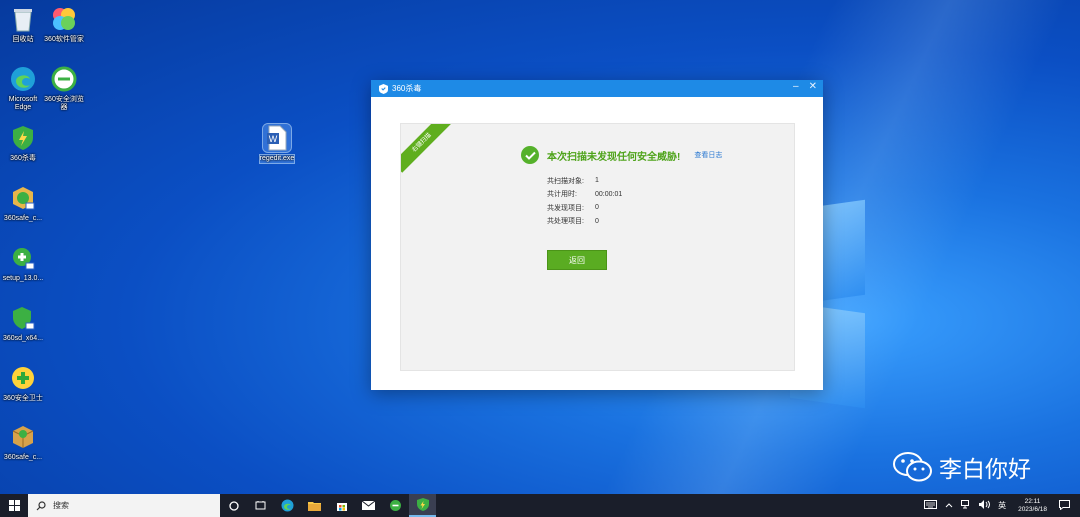 The width and height of the screenshot is (1080, 517). I want to click on start-button, so click(14, 505).